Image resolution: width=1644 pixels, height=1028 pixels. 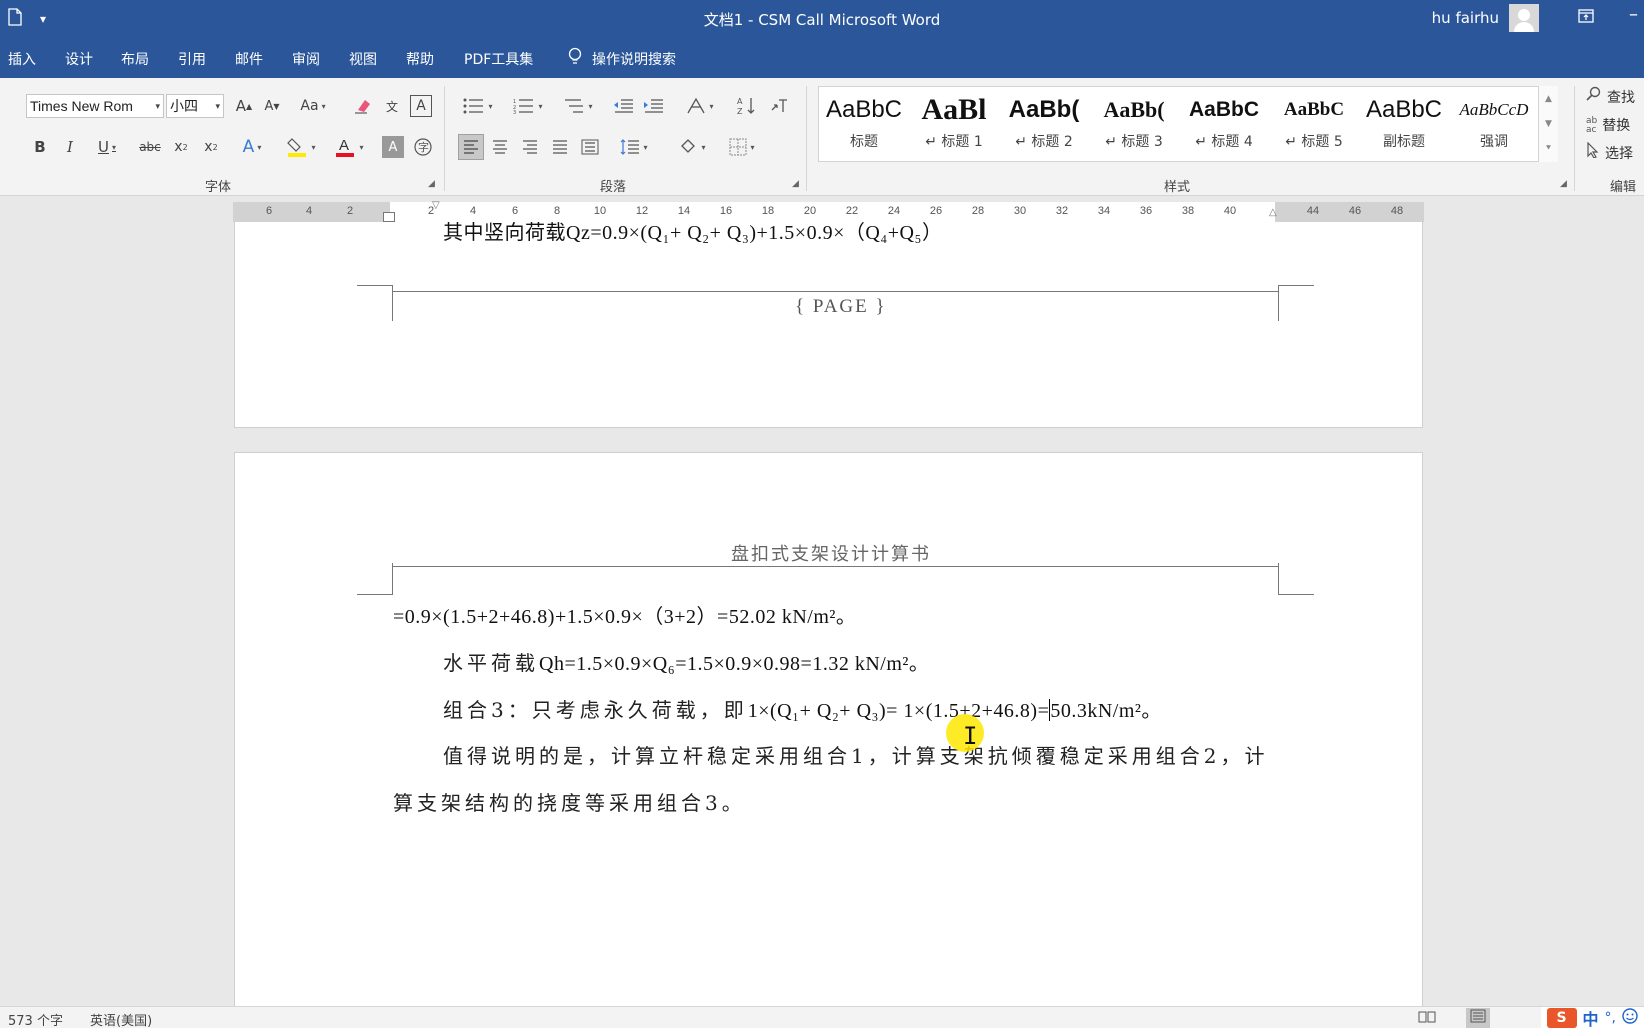 What do you see at coordinates (623, 106) in the screenshot?
I see `decrease-indent-icon` at bounding box center [623, 106].